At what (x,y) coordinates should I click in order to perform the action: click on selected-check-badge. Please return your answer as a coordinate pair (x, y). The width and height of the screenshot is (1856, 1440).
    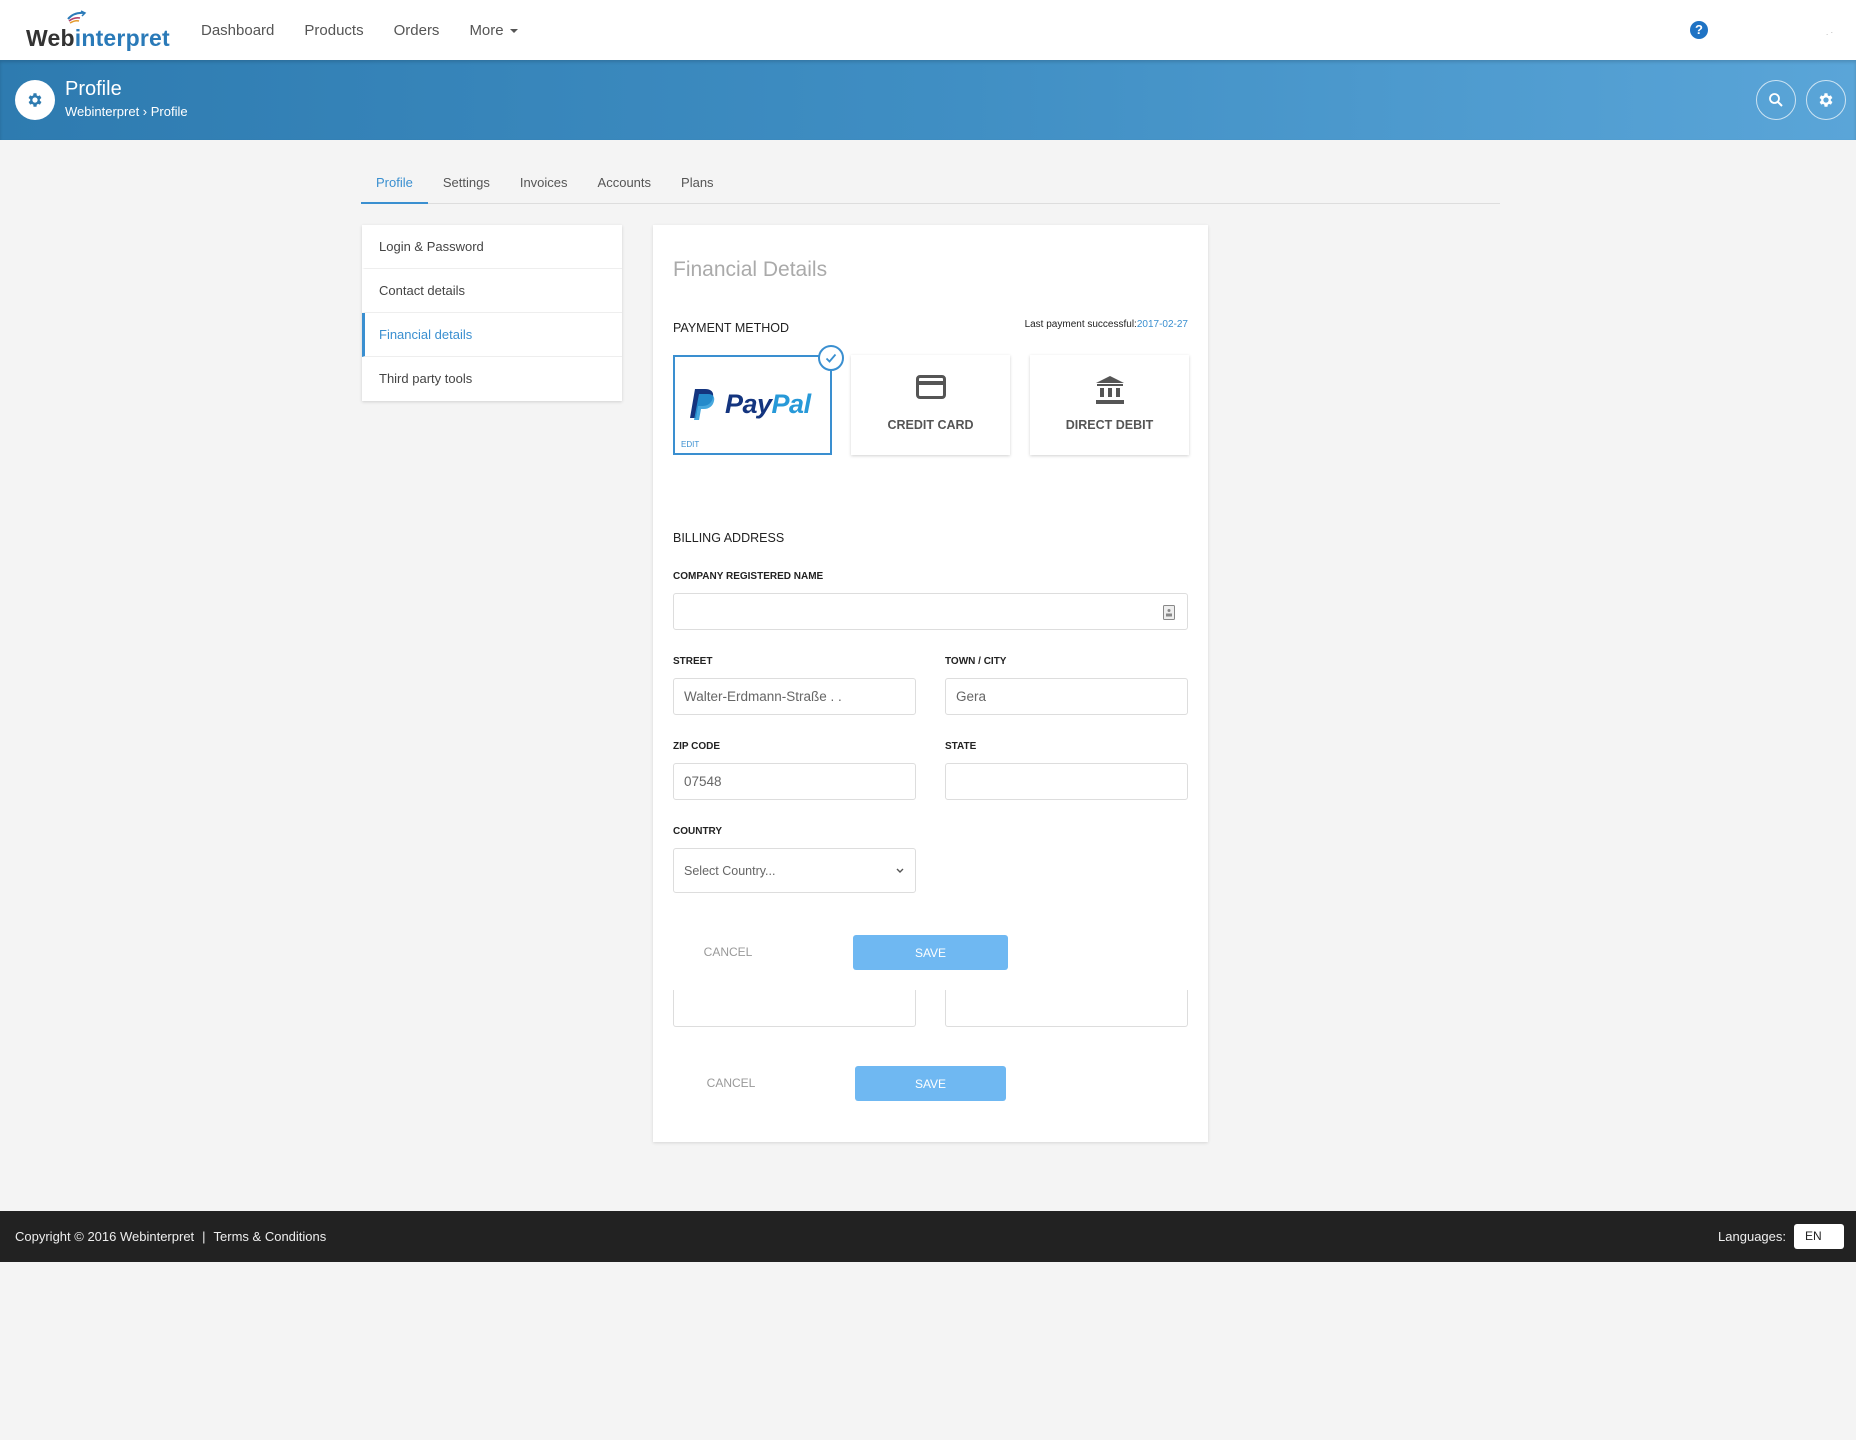
    Looking at the image, I should click on (831, 358).